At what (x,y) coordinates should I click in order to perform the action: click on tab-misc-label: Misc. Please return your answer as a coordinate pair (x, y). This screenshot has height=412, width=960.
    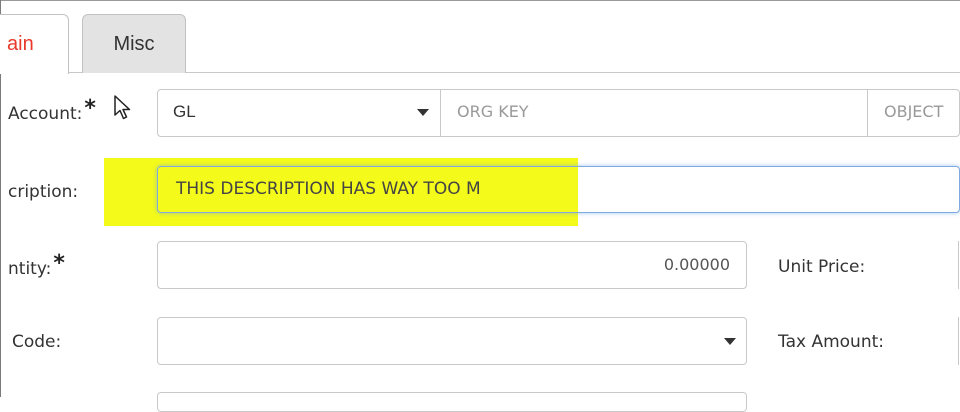
    Looking at the image, I should click on (134, 44).